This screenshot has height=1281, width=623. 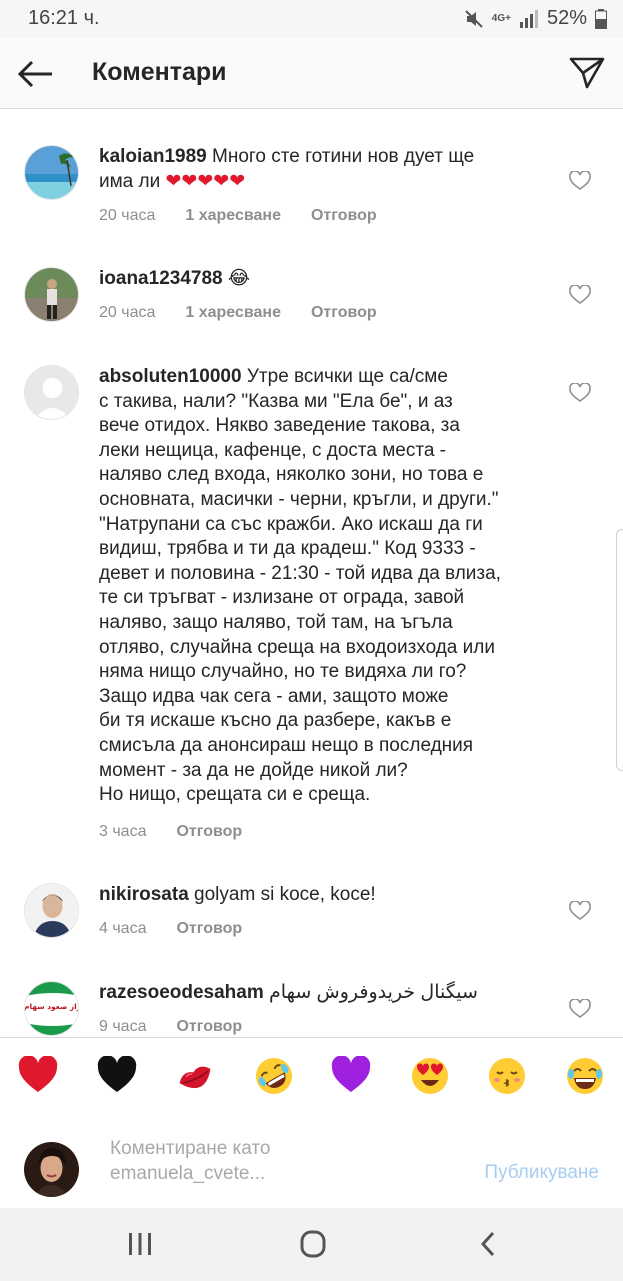 I want to click on comment-meta: 4 часа Отговор, so click(x=185, y=929).